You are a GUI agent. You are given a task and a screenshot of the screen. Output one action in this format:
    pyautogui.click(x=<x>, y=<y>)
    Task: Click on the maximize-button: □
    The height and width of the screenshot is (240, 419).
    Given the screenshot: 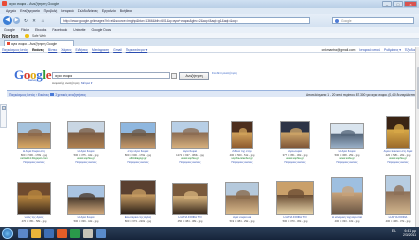 What is the action you would take?
    pyautogui.click(x=398, y=3)
    